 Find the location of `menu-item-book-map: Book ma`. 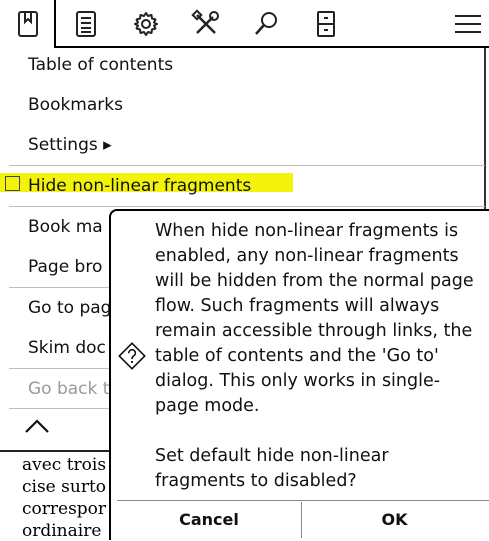

menu-item-book-map: Book ma is located at coordinates (65, 227).